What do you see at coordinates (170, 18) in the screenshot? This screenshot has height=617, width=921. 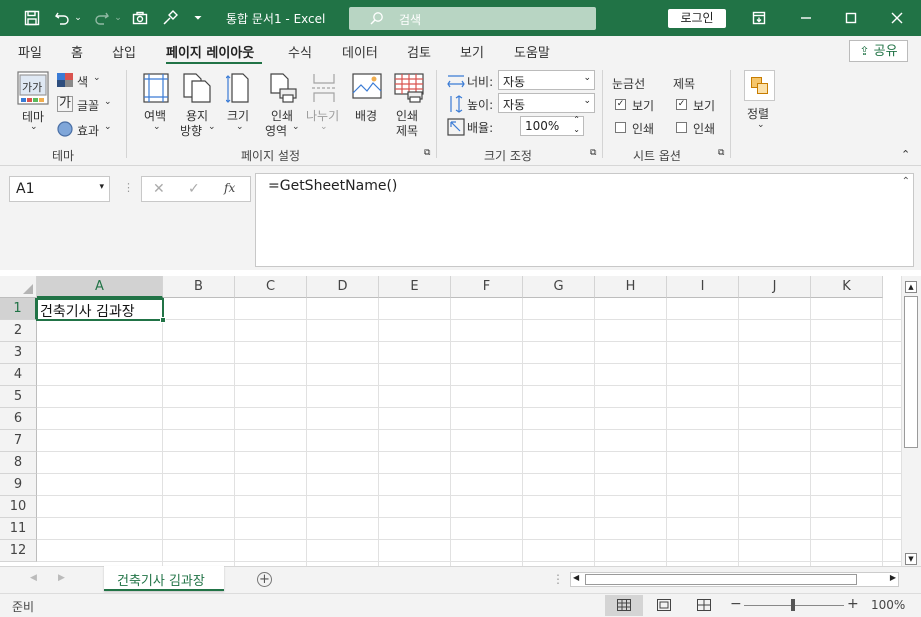 I see `format-painter-icon` at bounding box center [170, 18].